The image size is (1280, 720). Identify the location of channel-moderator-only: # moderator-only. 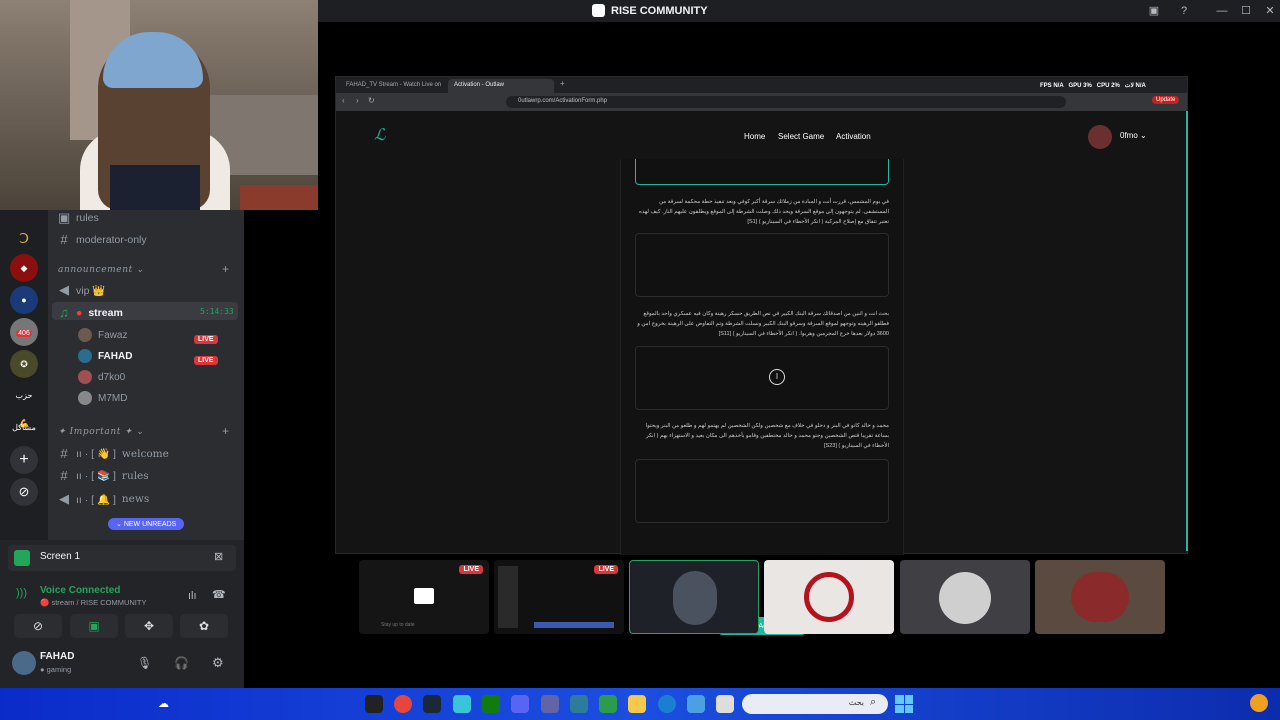
(102, 239).